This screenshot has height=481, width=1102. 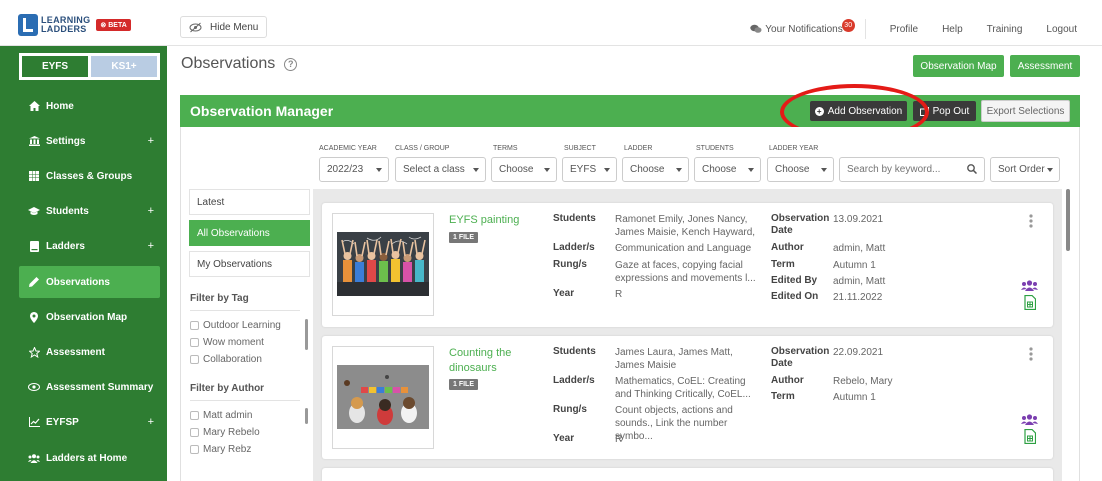 I want to click on logout-link: Logout, so click(x=1061, y=29).